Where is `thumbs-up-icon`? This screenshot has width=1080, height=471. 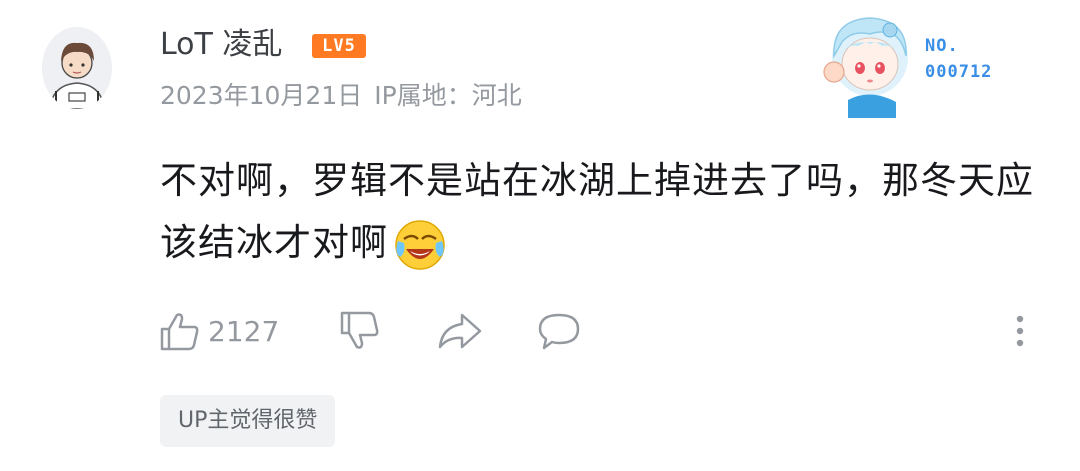
thumbs-up-icon is located at coordinates (179, 332).